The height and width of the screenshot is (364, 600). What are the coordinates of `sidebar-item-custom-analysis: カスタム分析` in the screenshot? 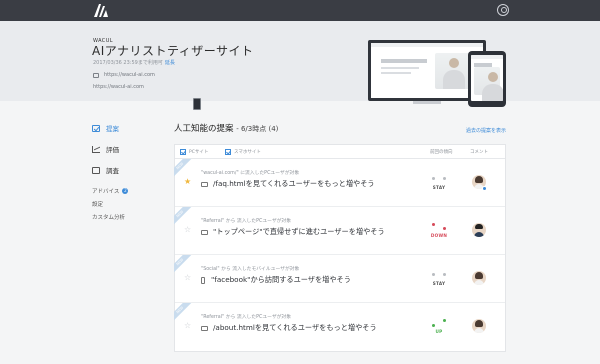 It's located at (127, 216).